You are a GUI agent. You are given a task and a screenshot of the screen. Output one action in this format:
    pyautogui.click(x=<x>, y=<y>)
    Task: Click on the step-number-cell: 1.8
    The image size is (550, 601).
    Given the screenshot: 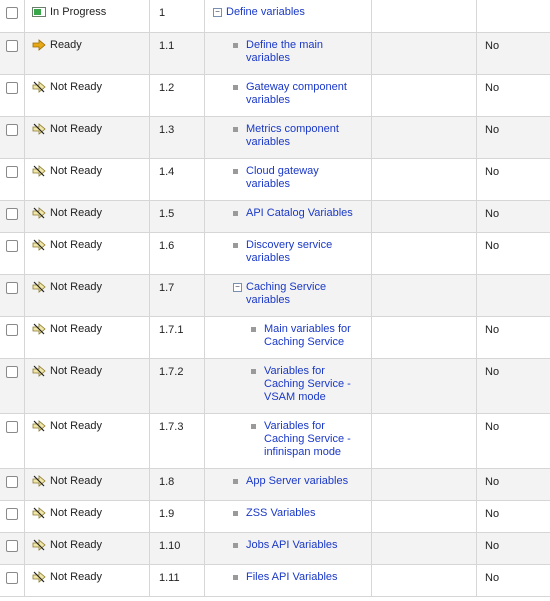 What is the action you would take?
    pyautogui.click(x=177, y=484)
    